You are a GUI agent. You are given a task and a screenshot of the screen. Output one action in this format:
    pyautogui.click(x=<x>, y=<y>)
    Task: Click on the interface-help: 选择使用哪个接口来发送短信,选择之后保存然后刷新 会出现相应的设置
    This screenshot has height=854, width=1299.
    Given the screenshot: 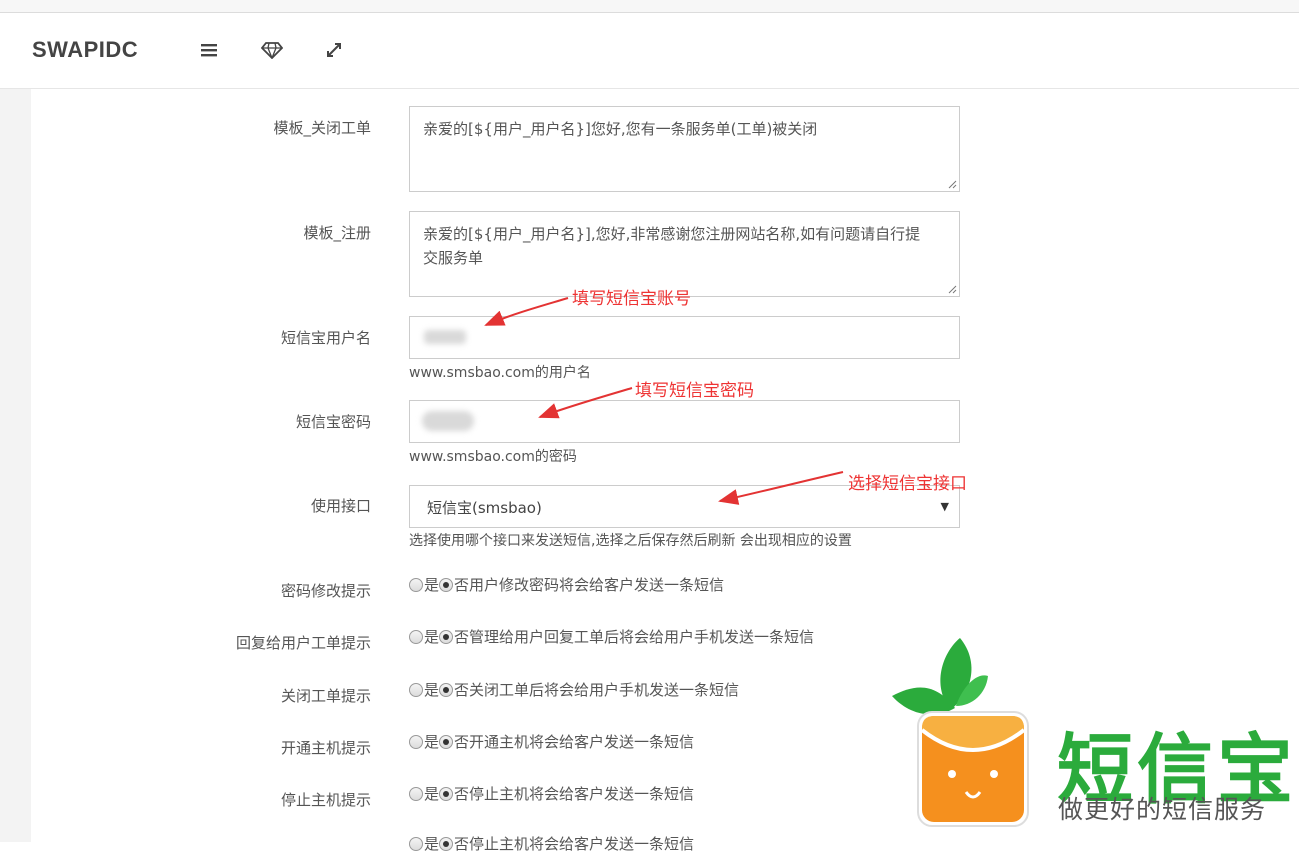 What is the action you would take?
    pyautogui.click(x=630, y=541)
    